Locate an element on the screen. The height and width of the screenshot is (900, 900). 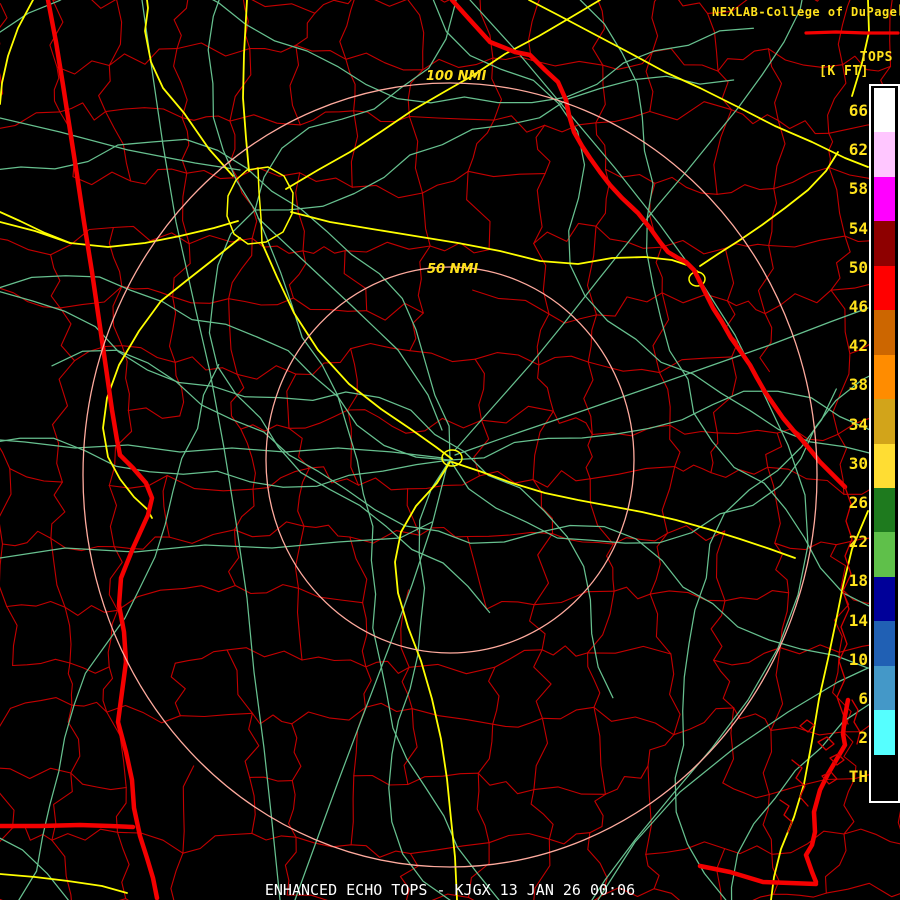
scale-label: 26 is located at coordinates (858, 502).